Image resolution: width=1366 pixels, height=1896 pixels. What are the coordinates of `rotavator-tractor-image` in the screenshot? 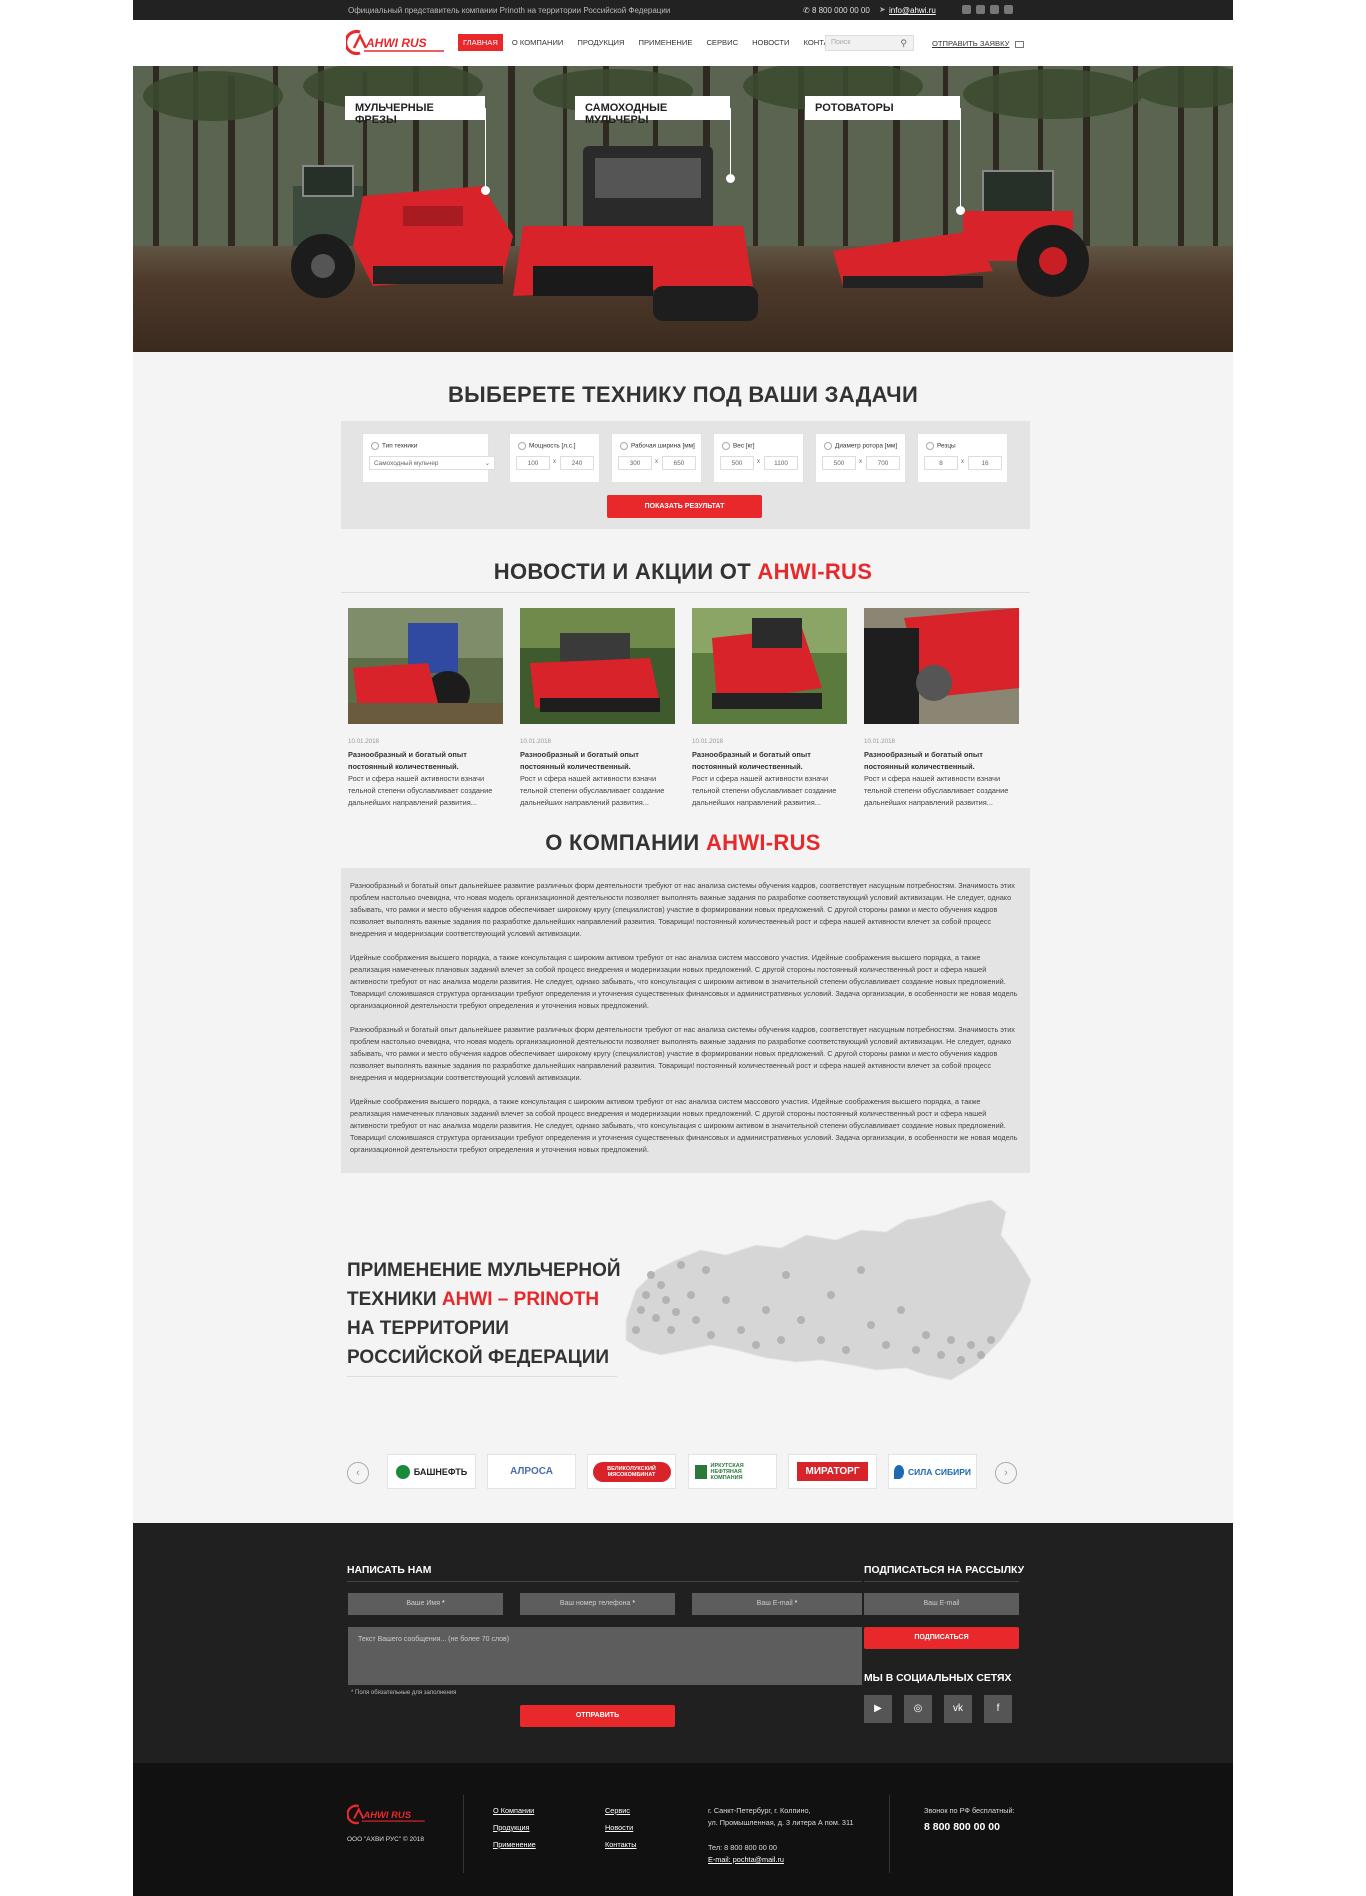 It's located at (961, 233).